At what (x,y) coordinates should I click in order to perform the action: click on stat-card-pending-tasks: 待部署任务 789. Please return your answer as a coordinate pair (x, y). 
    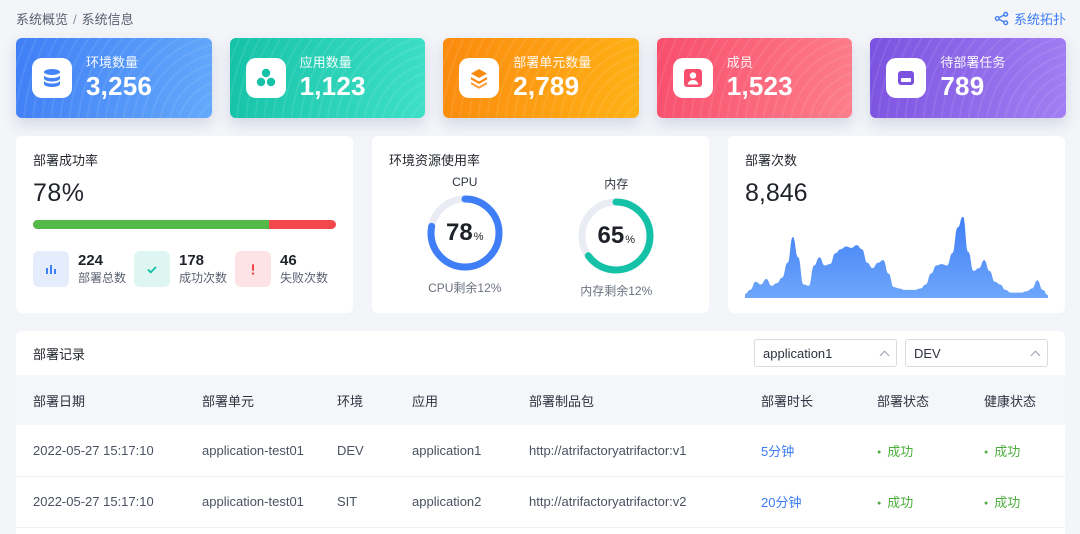
    Looking at the image, I should click on (968, 78).